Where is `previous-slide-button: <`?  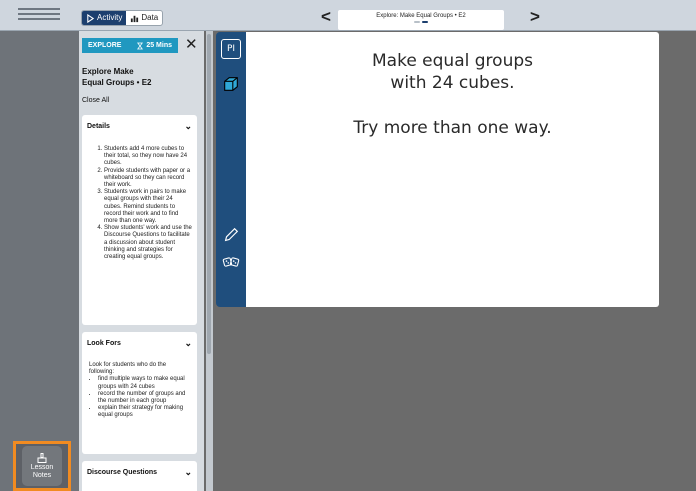
previous-slide-button: < is located at coordinates (326, 16).